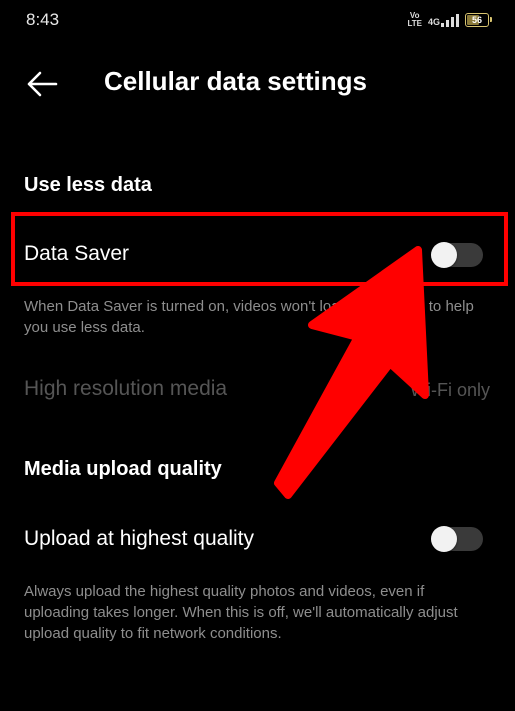  What do you see at coordinates (42, 84) in the screenshot?
I see `back-arrow-icon` at bounding box center [42, 84].